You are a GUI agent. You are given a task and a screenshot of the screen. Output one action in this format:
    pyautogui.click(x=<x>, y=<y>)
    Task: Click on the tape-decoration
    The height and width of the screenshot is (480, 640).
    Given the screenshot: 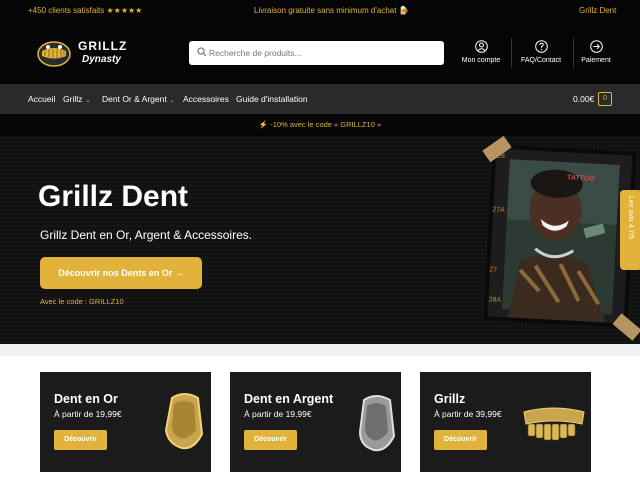 What is the action you would take?
    pyautogui.click(x=626, y=327)
    